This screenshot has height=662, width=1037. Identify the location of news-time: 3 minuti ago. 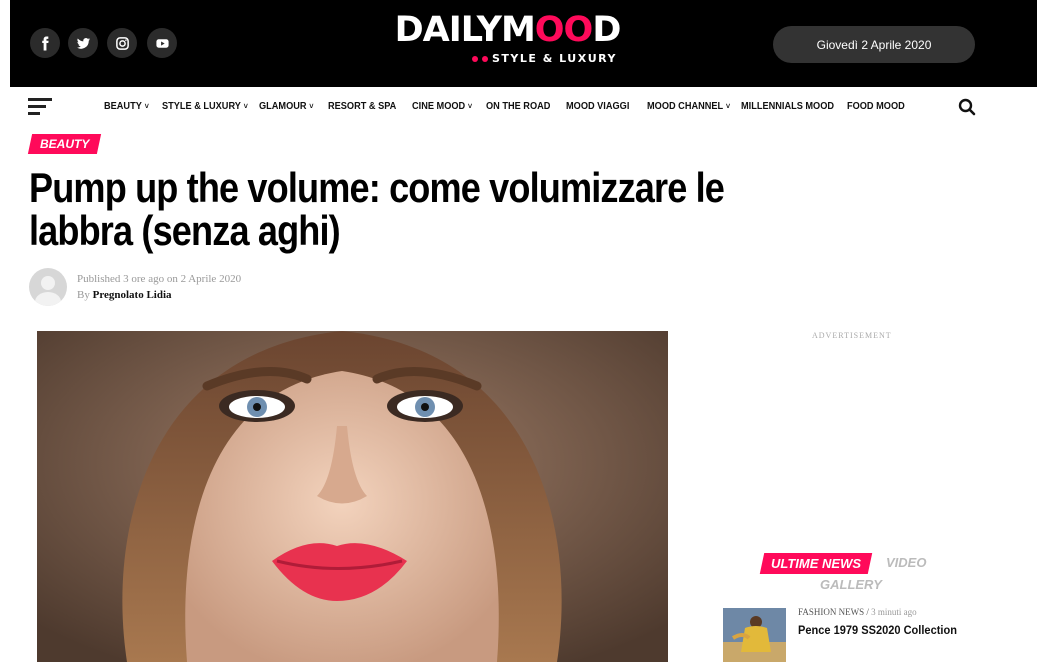
(894, 612).